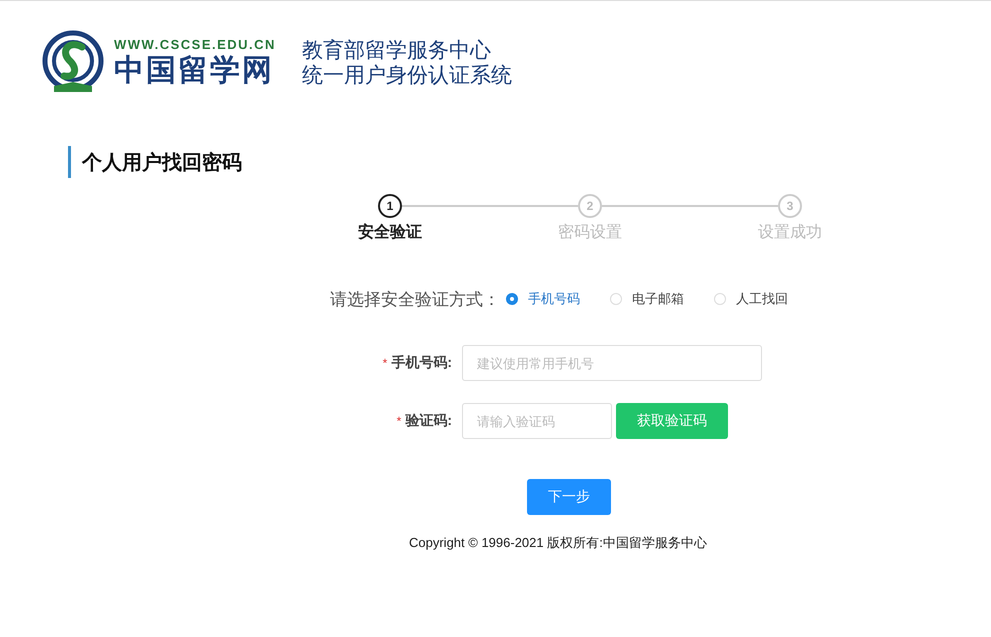 The image size is (991, 637). I want to click on radio-label: 手机号码, so click(554, 299).